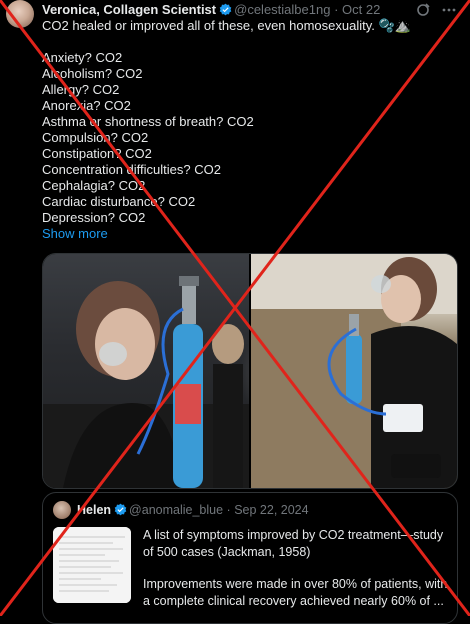  I want to click on quote-header: Helen @anomalie_blue · Sep 22, 2024, so click(193, 510).